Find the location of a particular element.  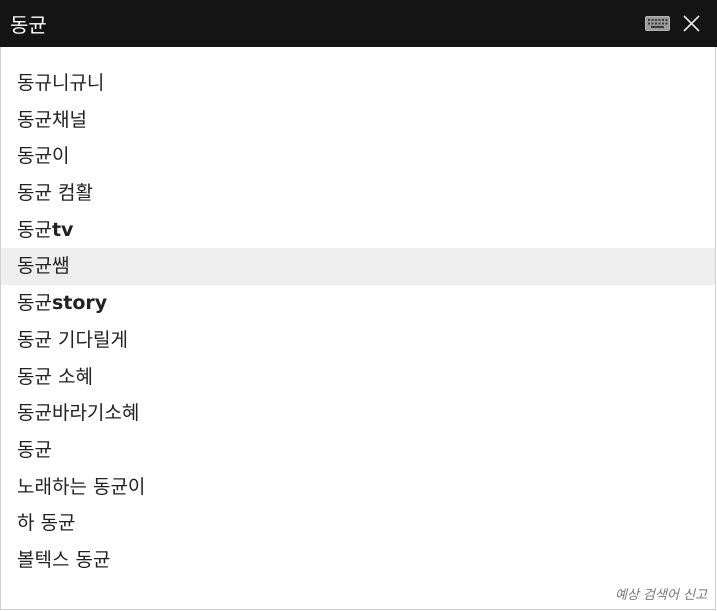

suggestion-item: 동균story is located at coordinates (358, 303).